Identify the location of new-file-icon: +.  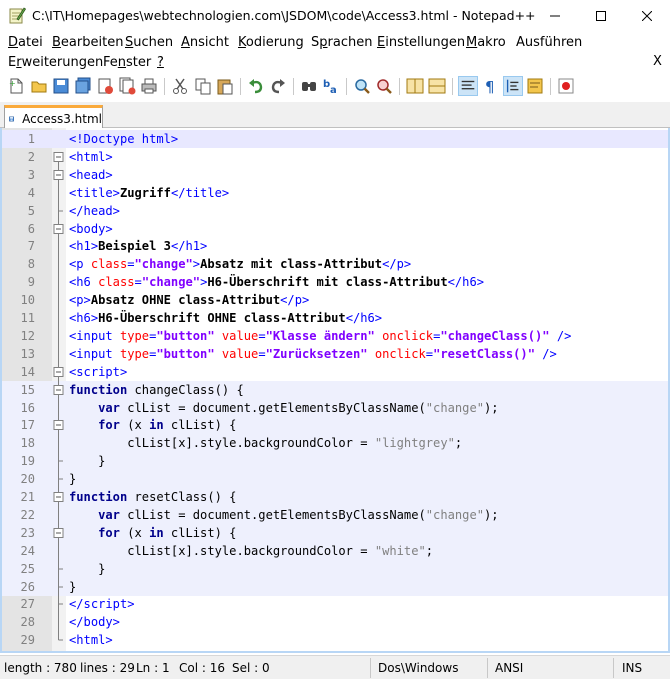
(16, 86).